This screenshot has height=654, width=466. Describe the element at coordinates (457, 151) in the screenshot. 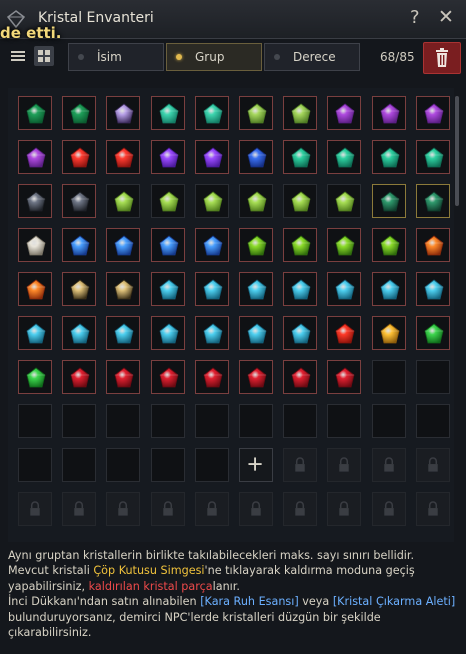

I see `scrollbar` at that location.